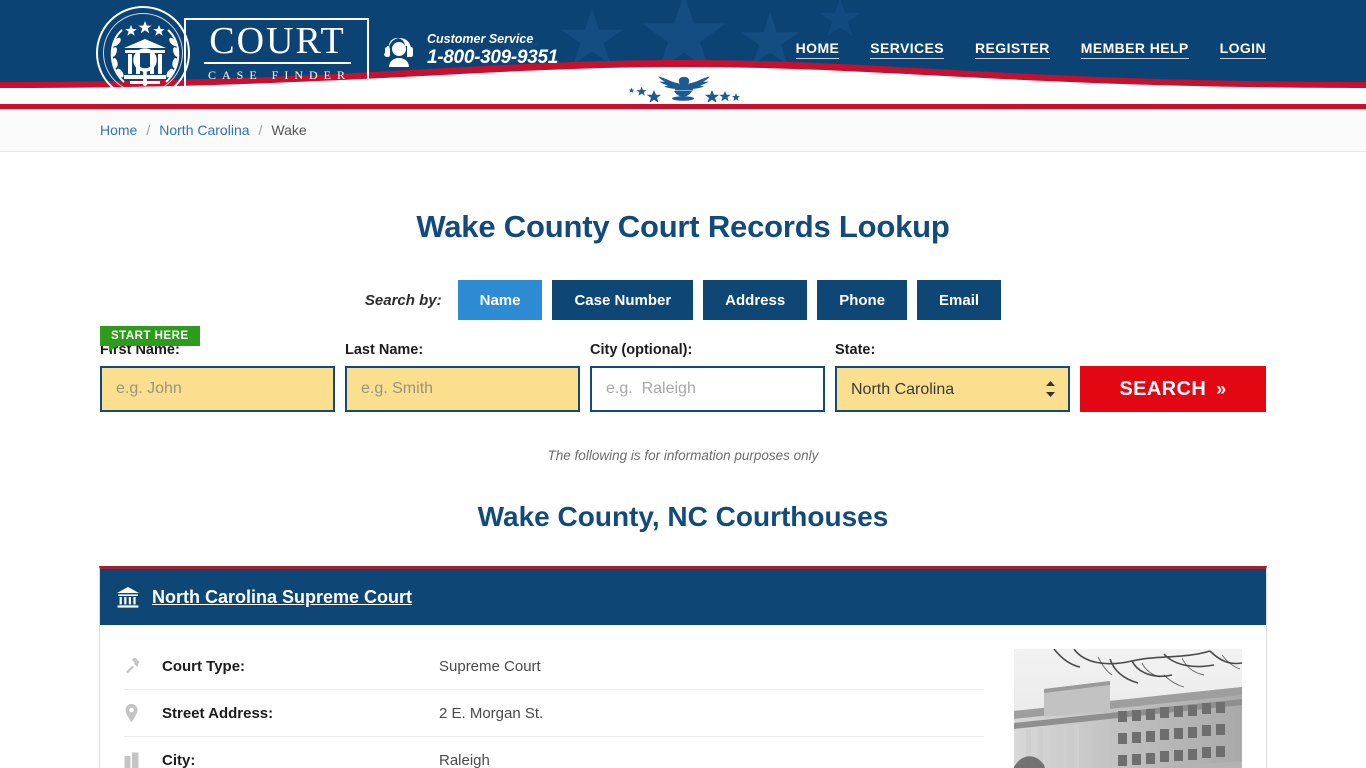 The height and width of the screenshot is (768, 1366). What do you see at coordinates (683, 226) in the screenshot?
I see `page-title: Wake County Court Records Lookup` at bounding box center [683, 226].